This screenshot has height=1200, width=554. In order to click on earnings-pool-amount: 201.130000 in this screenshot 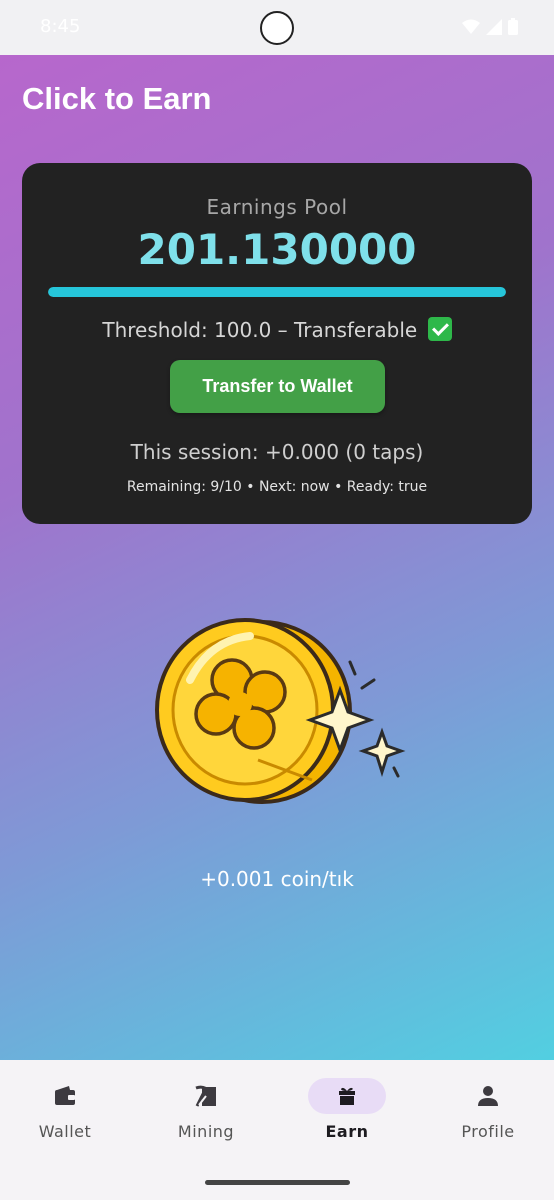, I will do `click(277, 249)`.